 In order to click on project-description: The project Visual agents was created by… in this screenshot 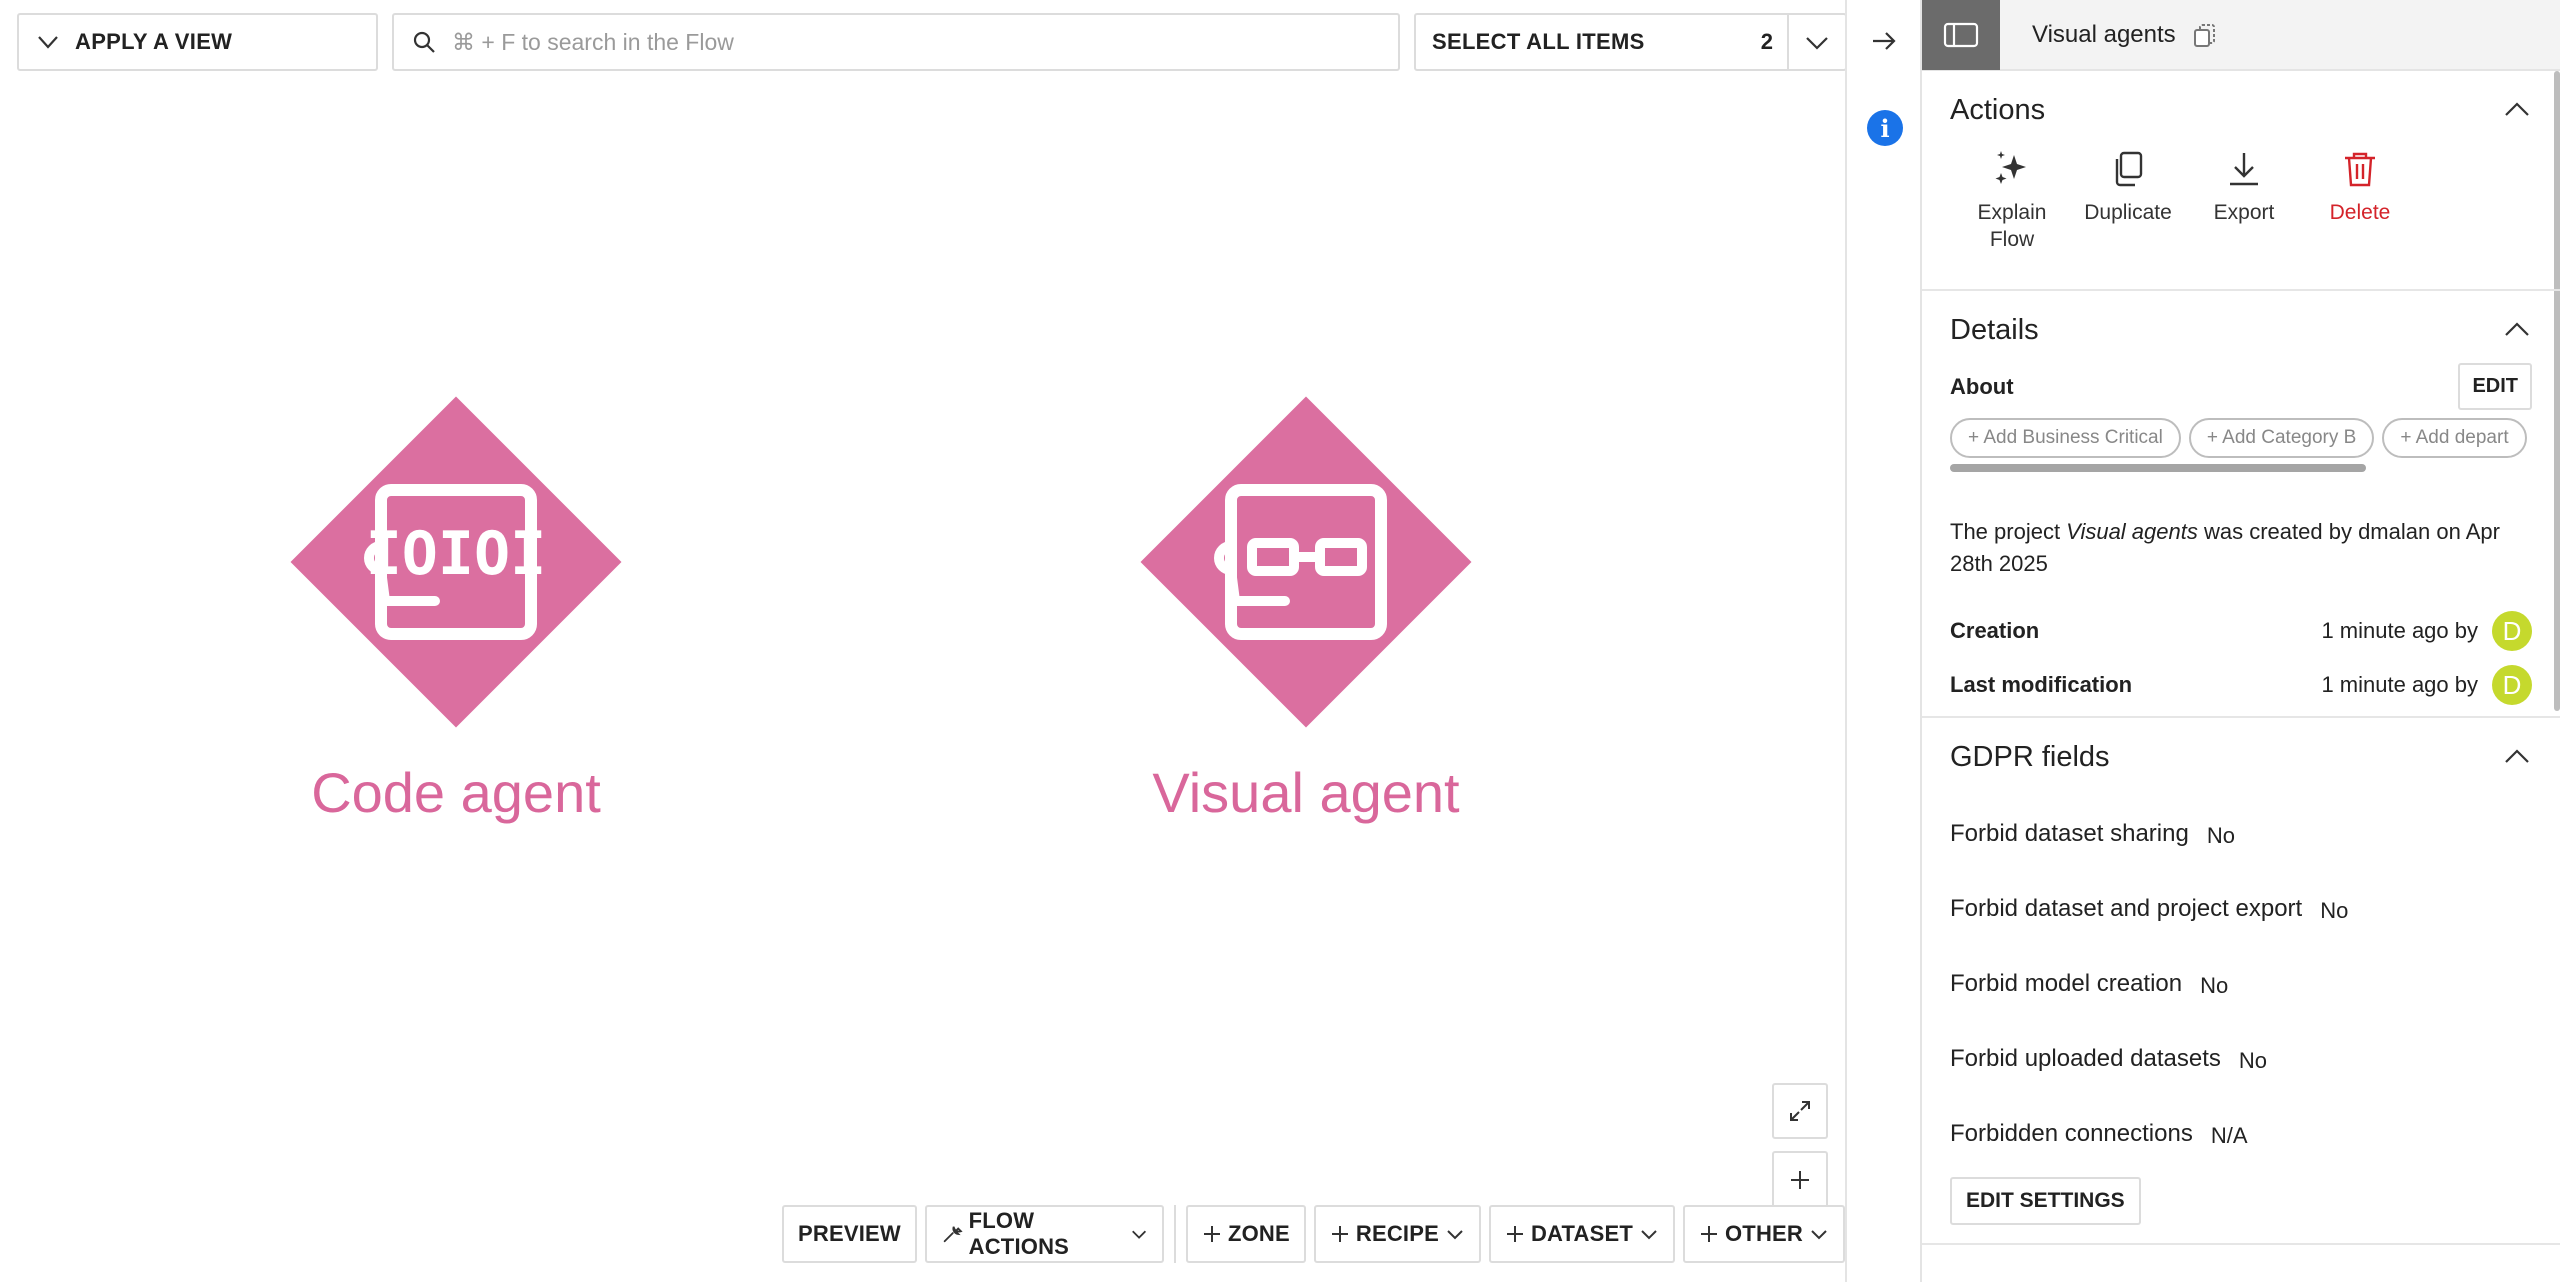, I will do `click(2241, 548)`.